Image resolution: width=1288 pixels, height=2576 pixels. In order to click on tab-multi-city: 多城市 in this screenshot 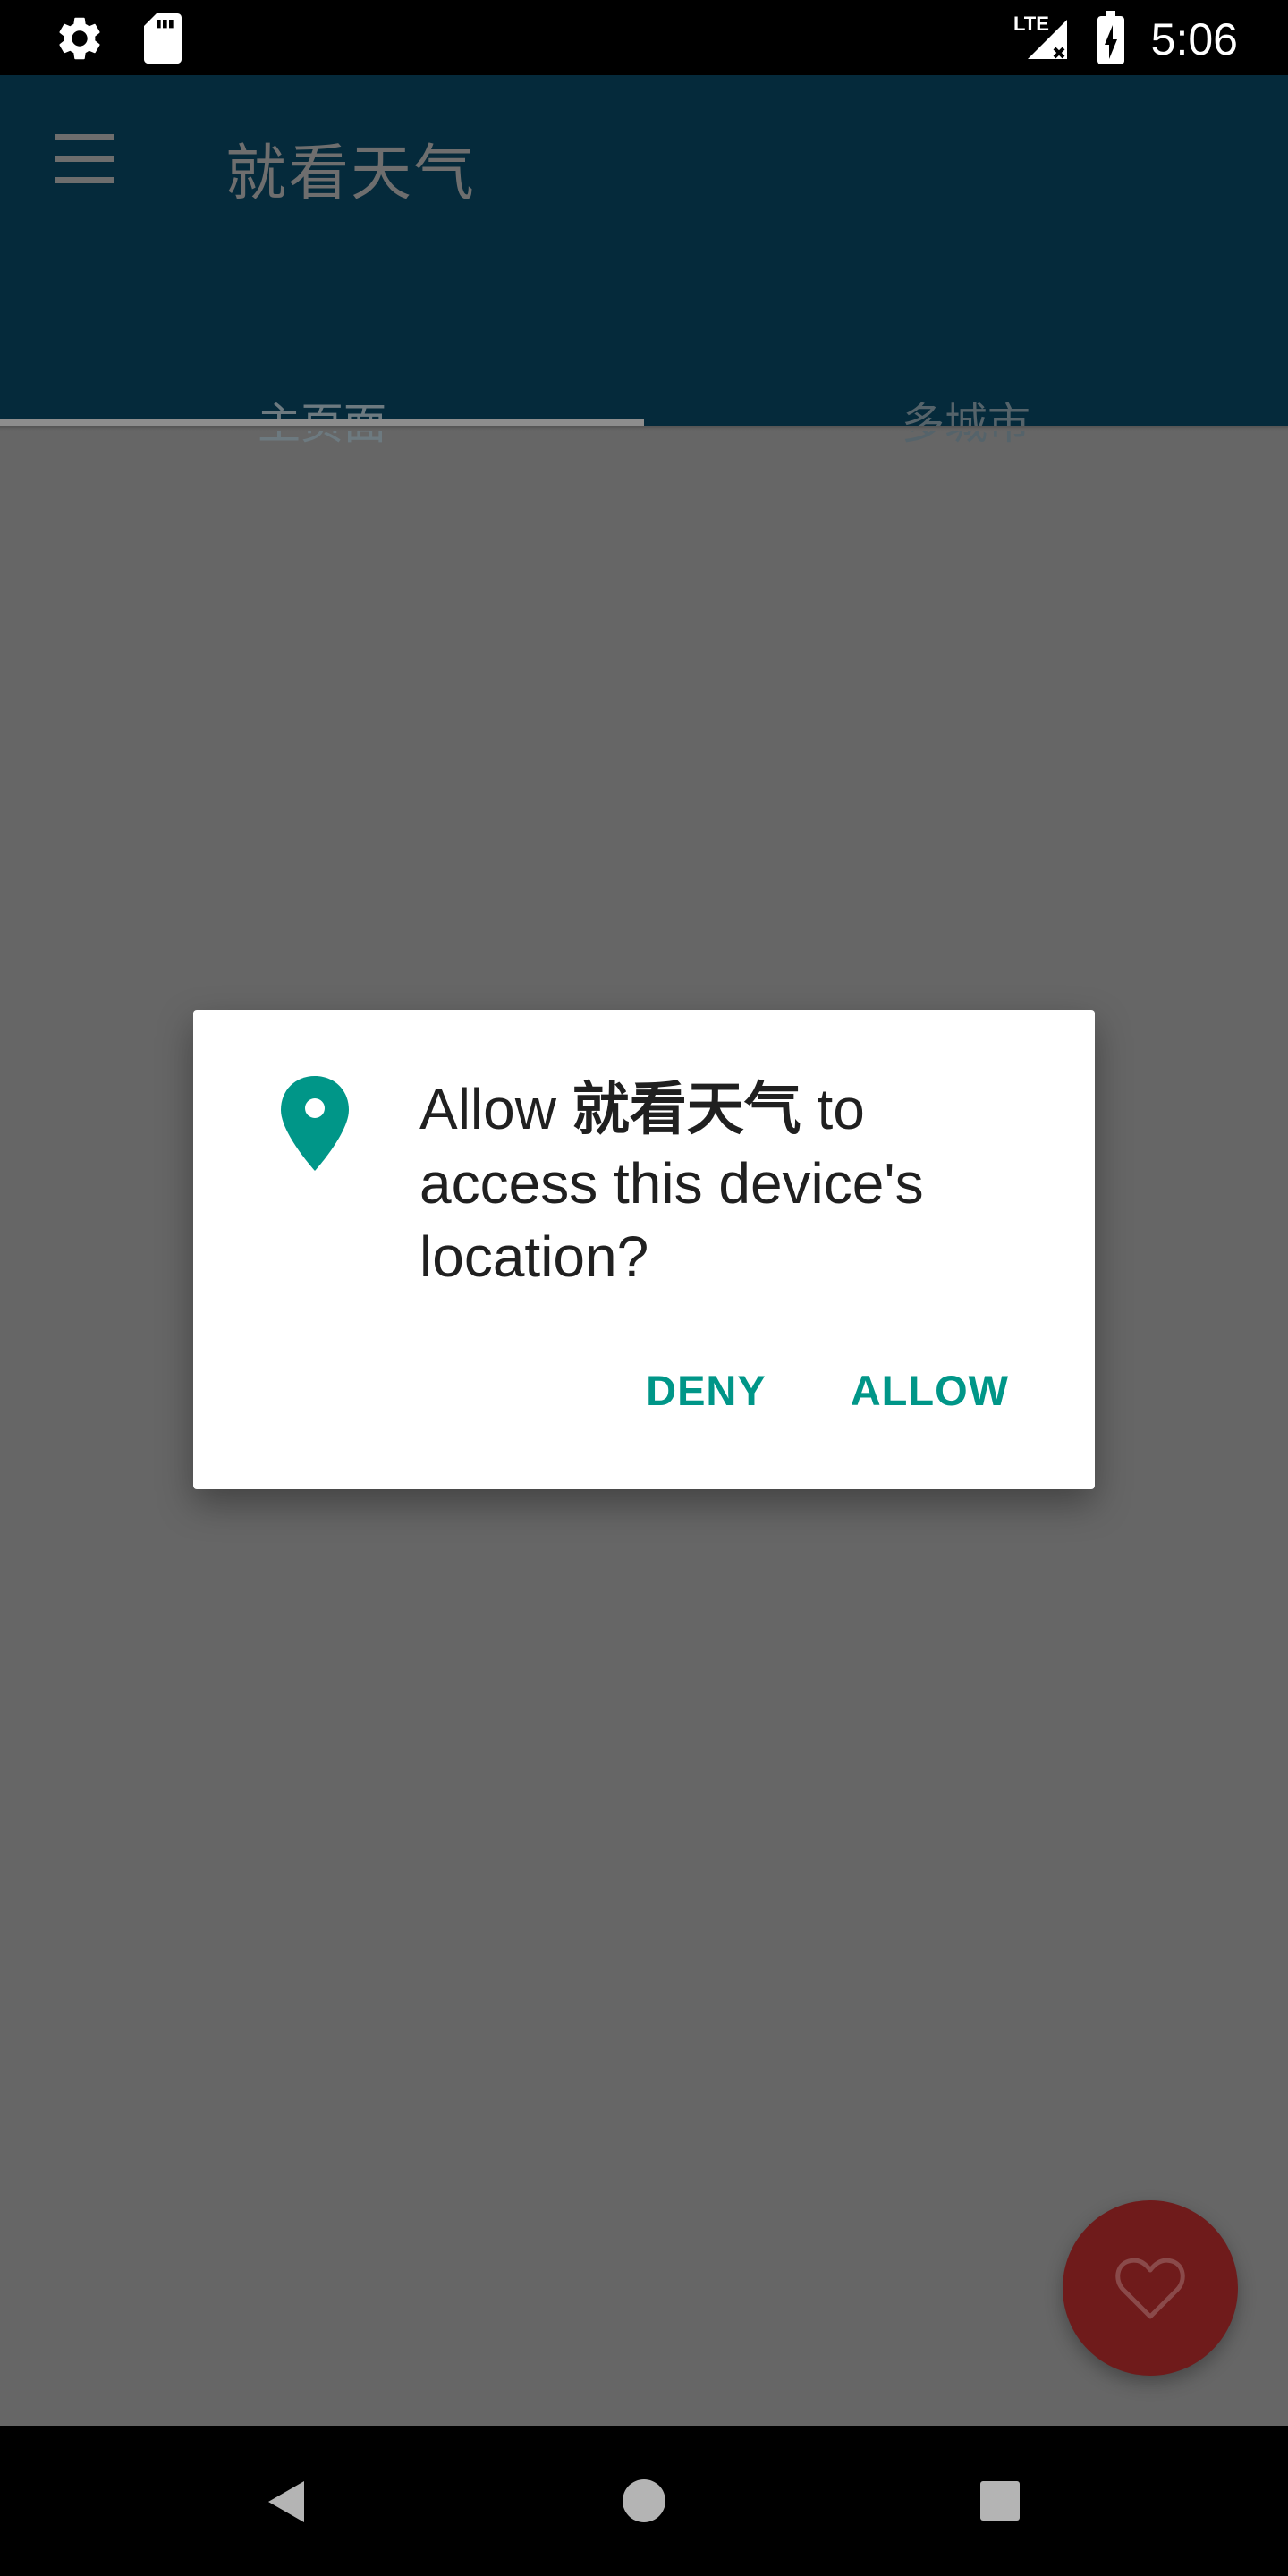, I will do `click(966, 369)`.